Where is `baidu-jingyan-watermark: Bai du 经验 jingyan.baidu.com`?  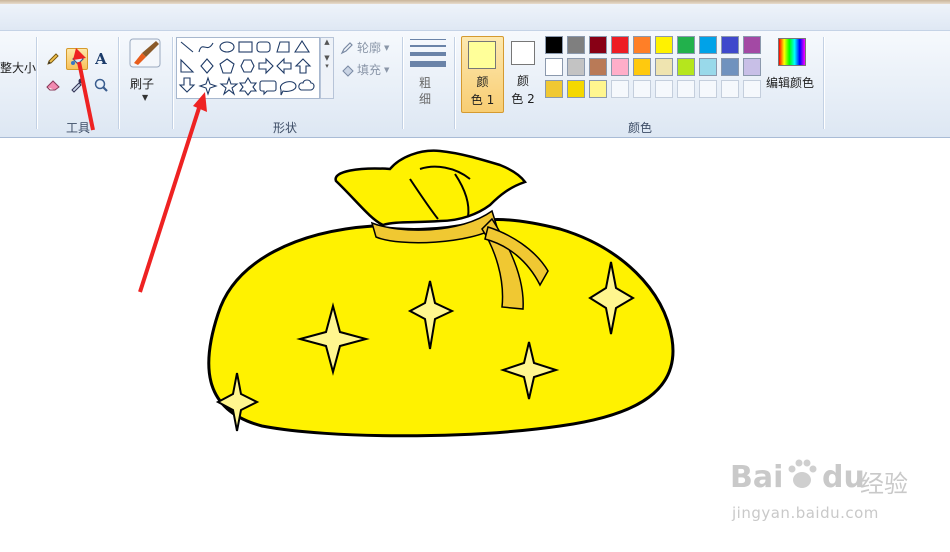 baidu-jingyan-watermark: Bai du 经验 jingyan.baidu.com is located at coordinates (830, 494).